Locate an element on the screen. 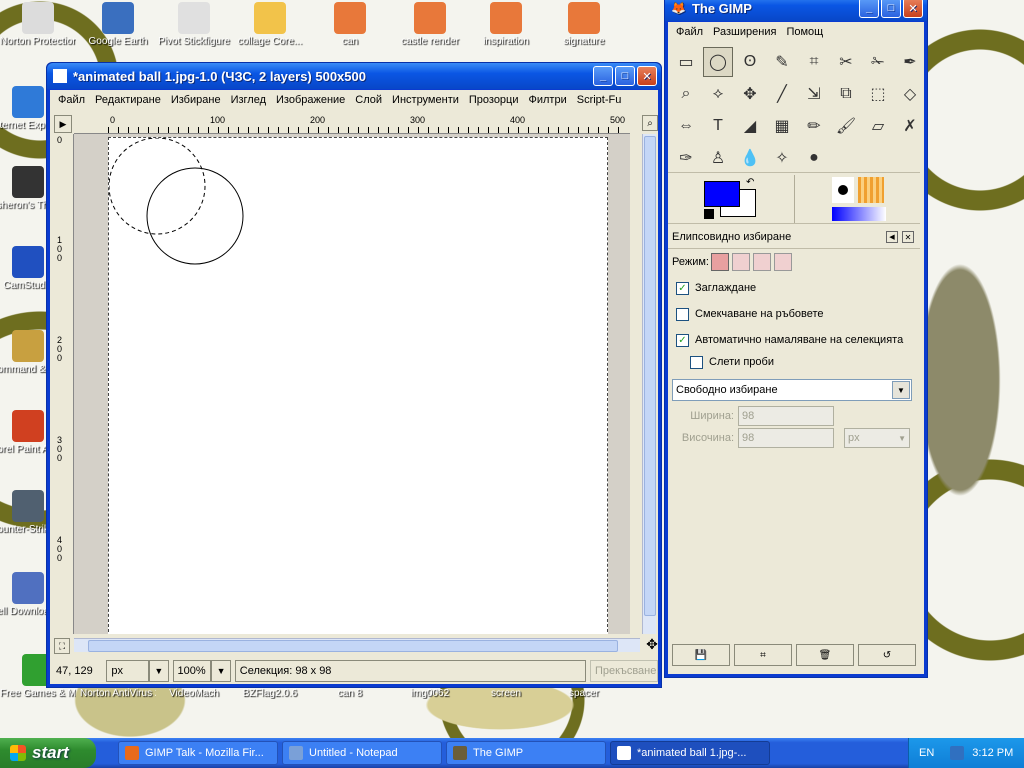 The height and width of the screenshot is (768, 1024). tool-icon: ⬚ is located at coordinates (878, 94).